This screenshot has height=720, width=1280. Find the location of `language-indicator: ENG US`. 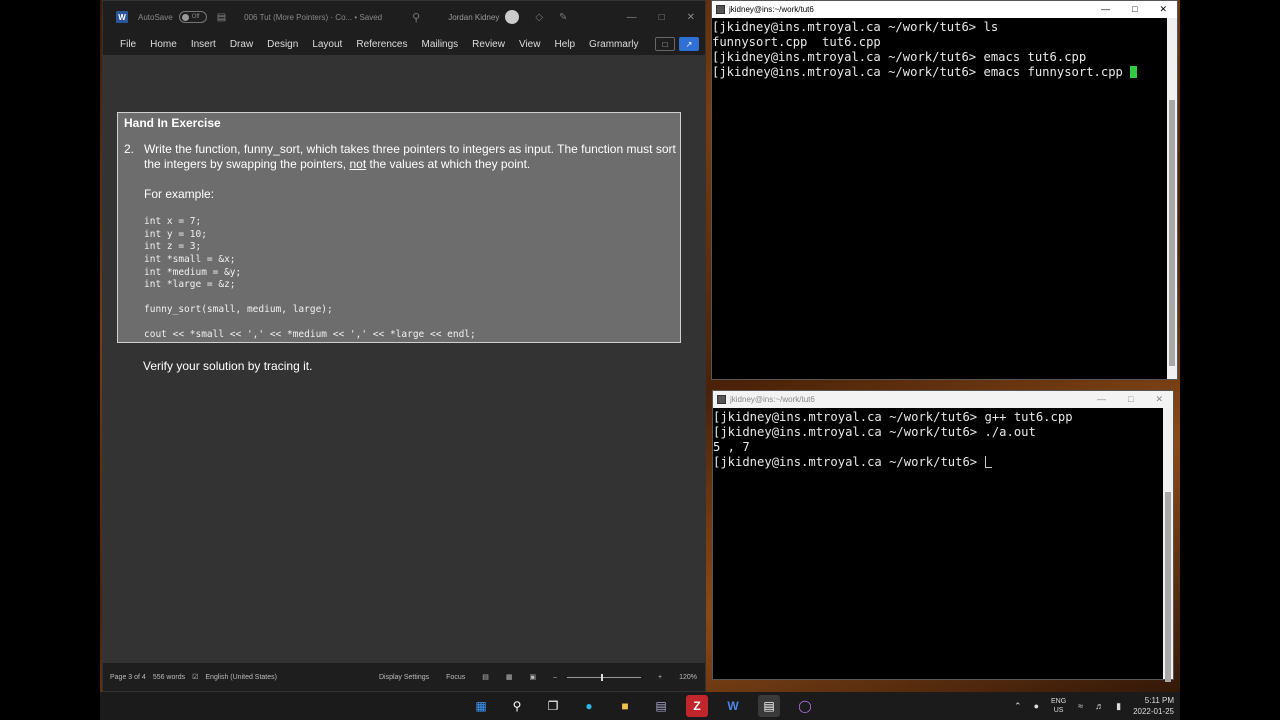

language-indicator: ENG US is located at coordinates (1058, 706).